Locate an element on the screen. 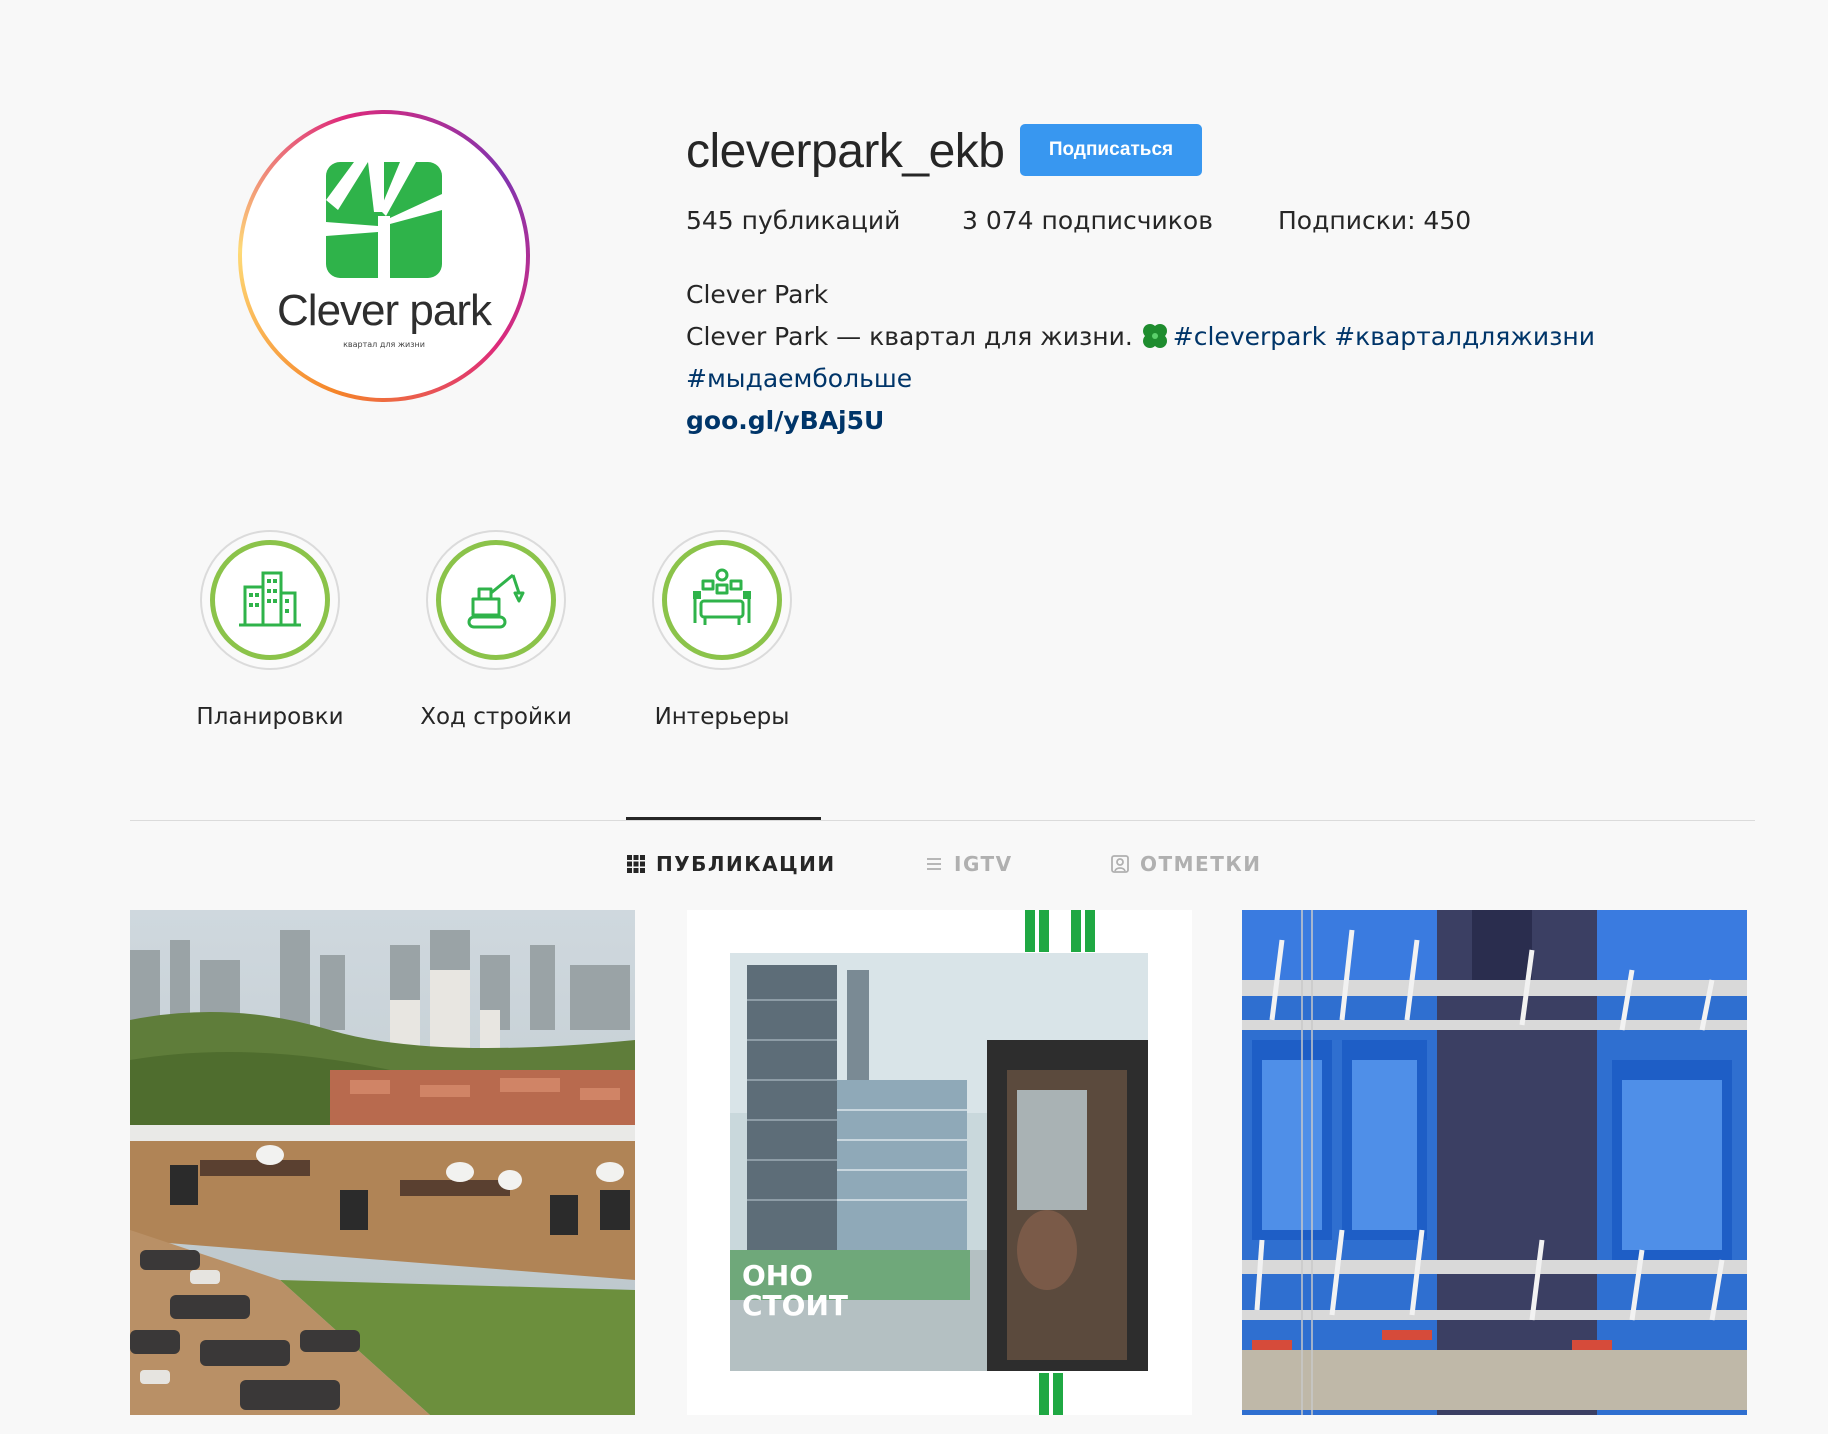  tab-label: ПУБЛИКАЦИИ is located at coordinates (746, 864).